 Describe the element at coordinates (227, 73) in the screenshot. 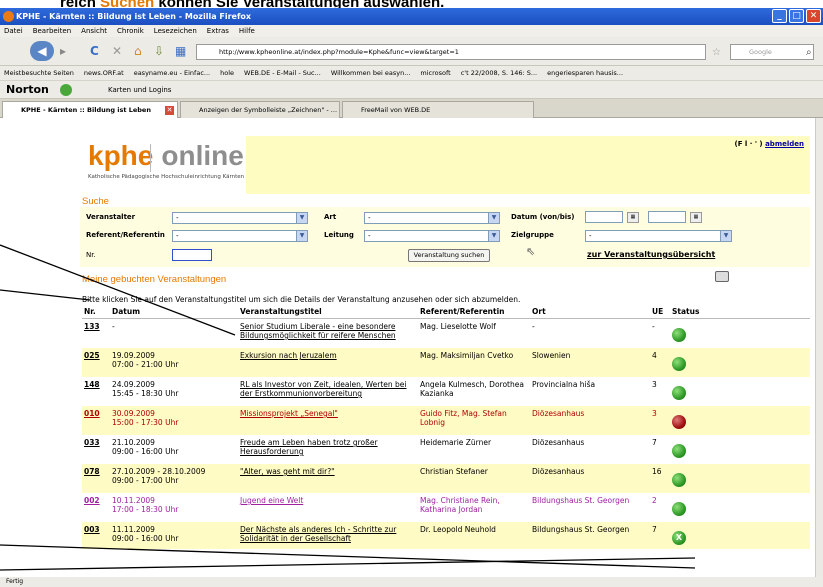

I see `bookmark-item: hole` at that location.